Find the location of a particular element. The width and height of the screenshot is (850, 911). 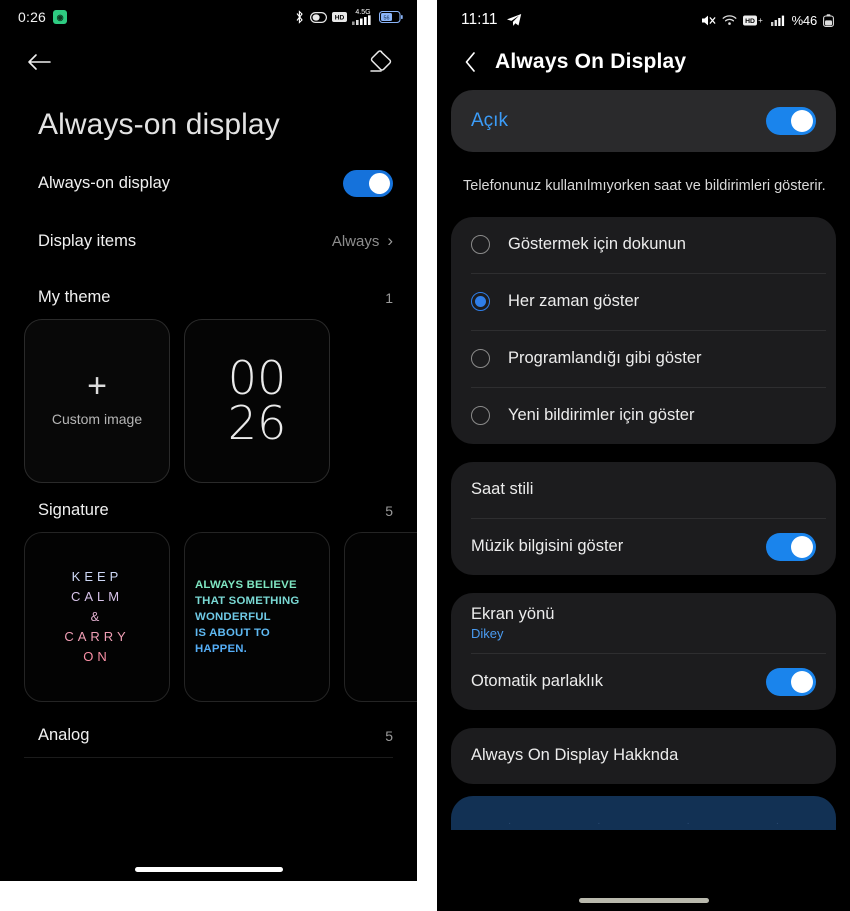

right-status-bar: 11:11 HD + %46 is located at coordinates (643, 20).